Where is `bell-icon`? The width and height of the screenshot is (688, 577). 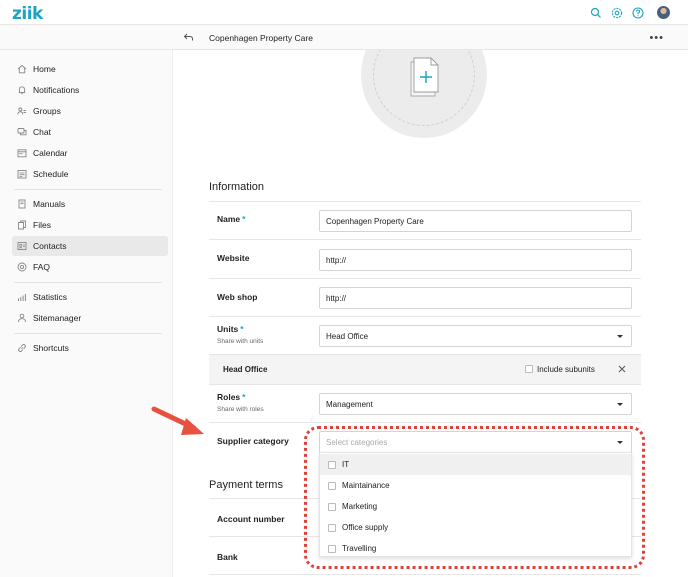 bell-icon is located at coordinates (22, 90).